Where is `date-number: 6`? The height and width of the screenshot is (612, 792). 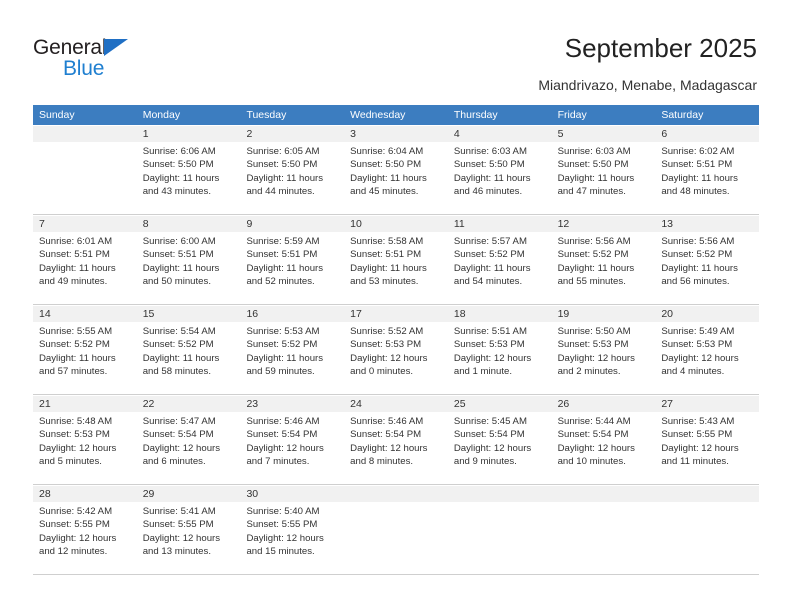 date-number: 6 is located at coordinates (707, 134).